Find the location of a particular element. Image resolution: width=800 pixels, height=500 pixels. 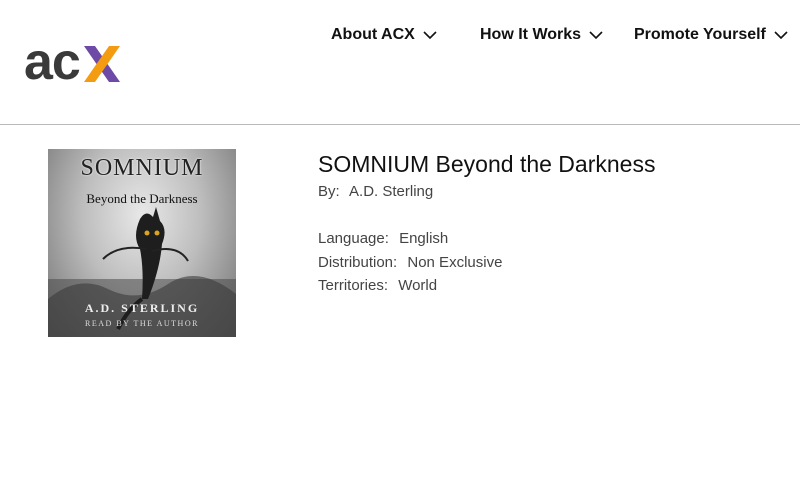

language-row: Language: English is located at coordinates (383, 238).